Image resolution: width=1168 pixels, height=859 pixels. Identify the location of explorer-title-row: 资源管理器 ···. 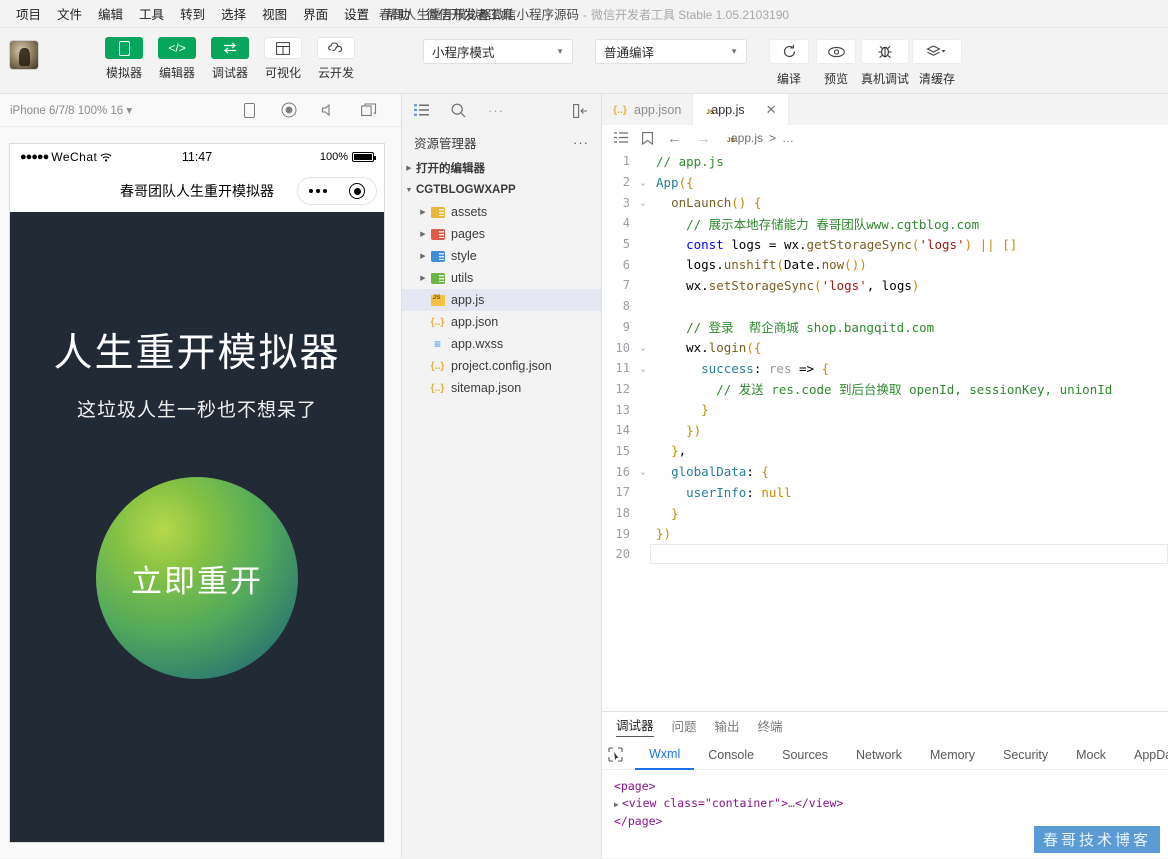
(501, 142).